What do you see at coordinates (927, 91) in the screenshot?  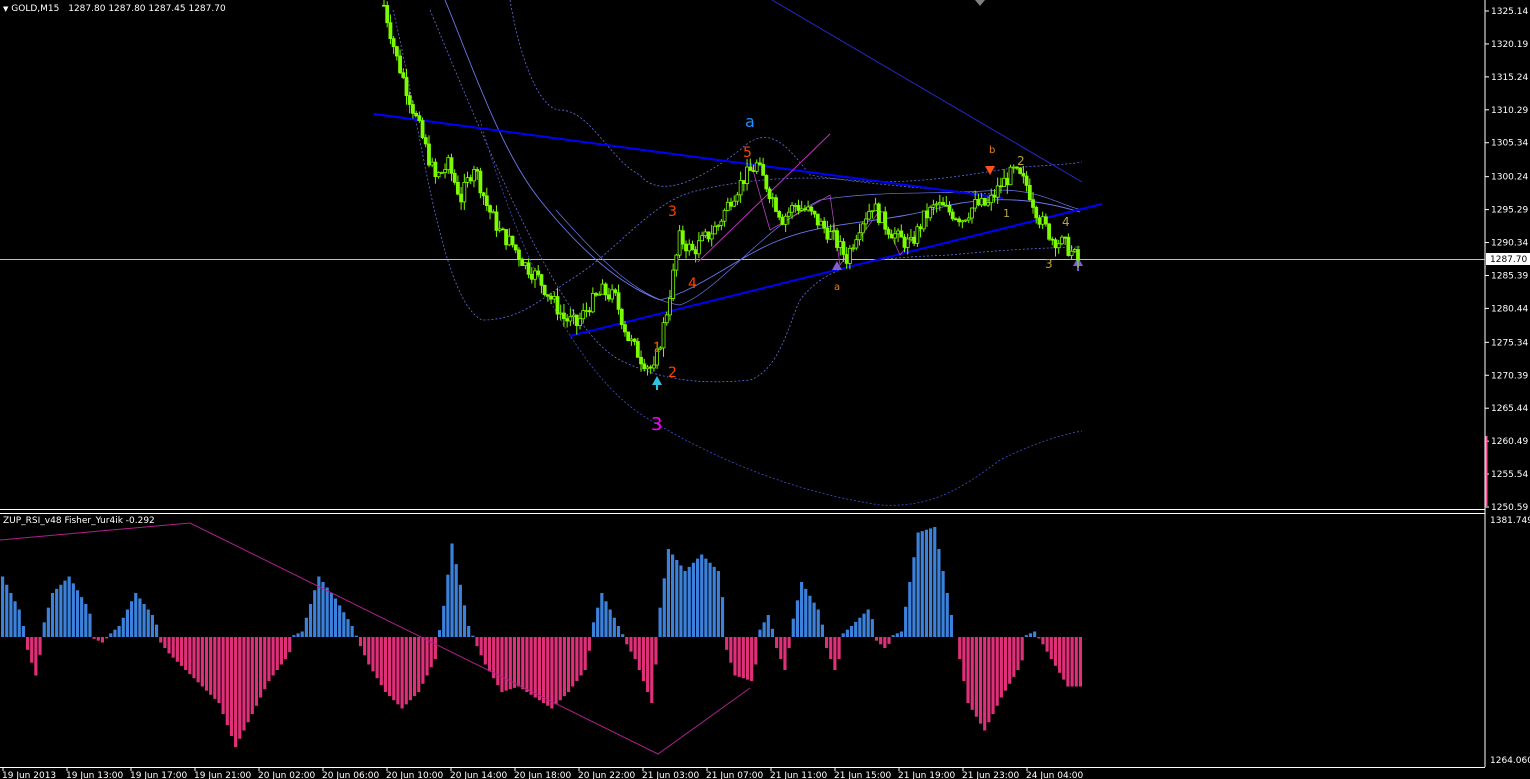 I see `channel-line` at bounding box center [927, 91].